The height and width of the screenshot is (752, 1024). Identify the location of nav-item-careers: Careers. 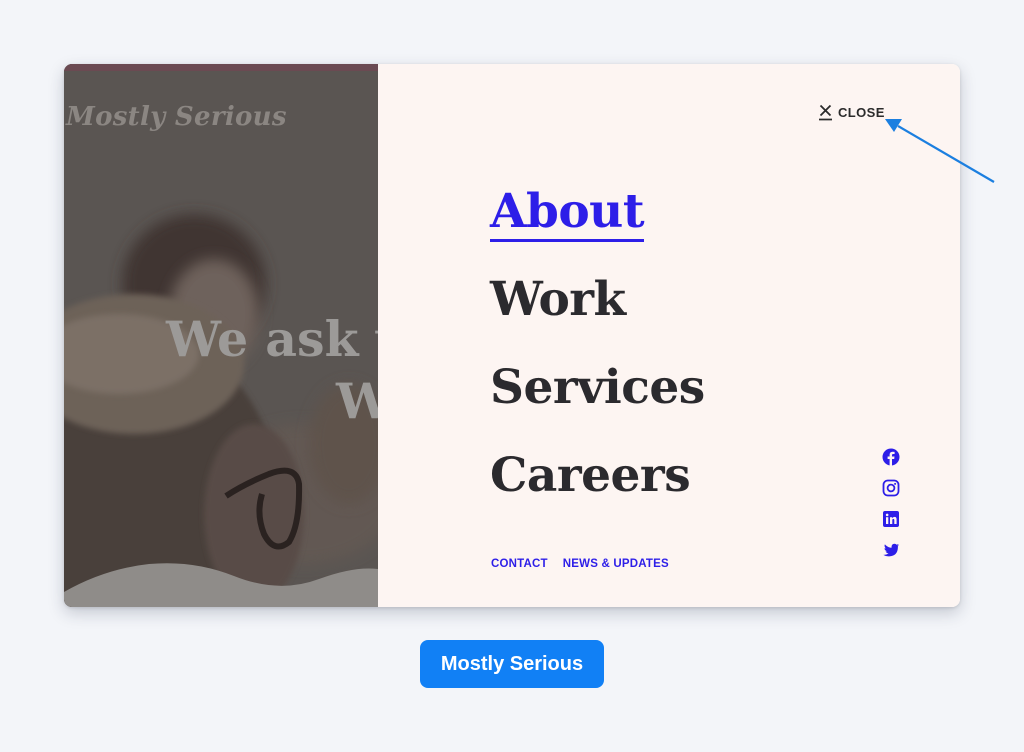
(597, 476).